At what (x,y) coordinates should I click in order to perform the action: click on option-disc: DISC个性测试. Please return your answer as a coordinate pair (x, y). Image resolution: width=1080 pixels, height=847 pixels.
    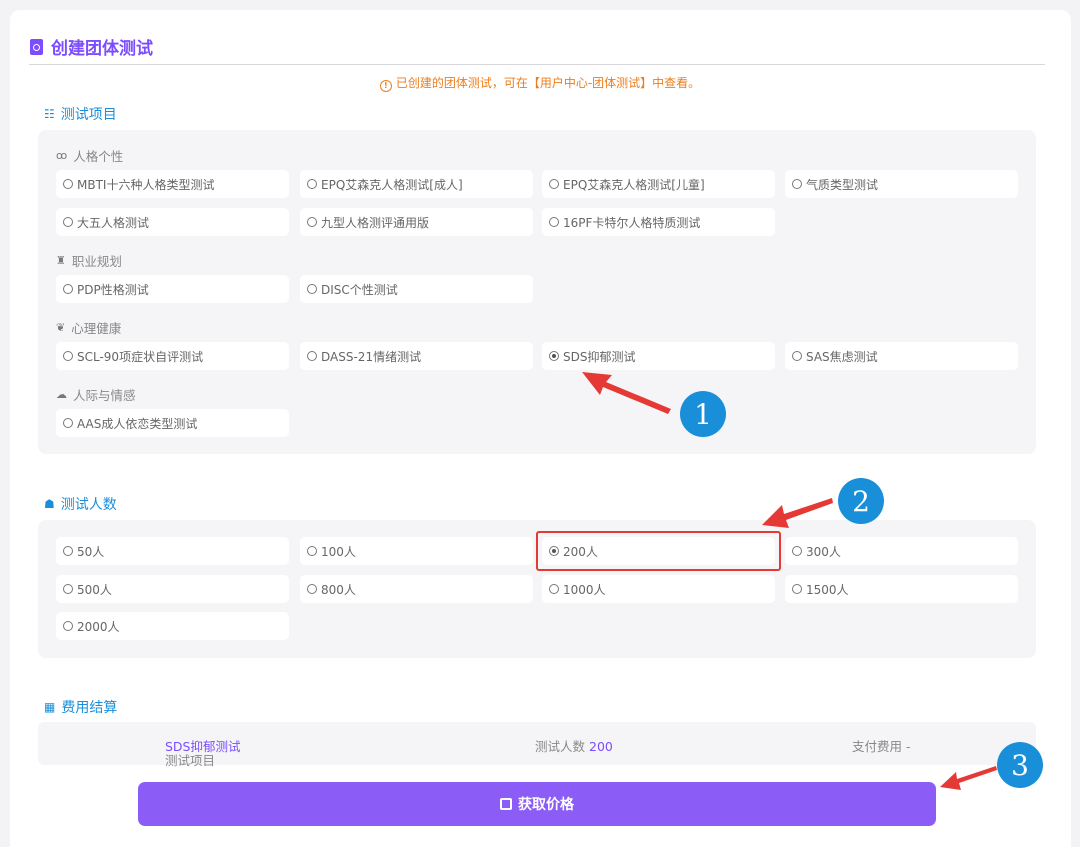
    Looking at the image, I should click on (416, 289).